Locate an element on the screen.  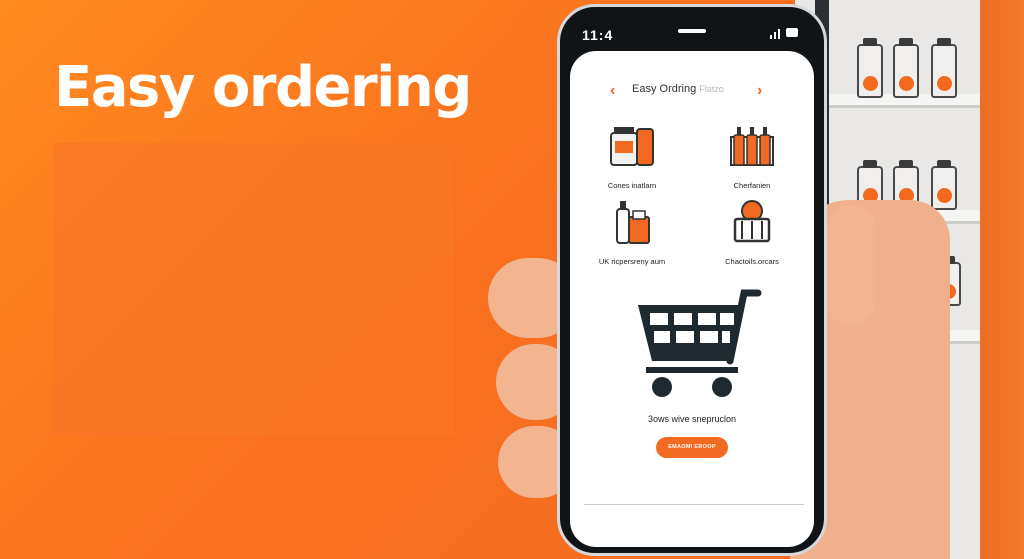
category-item: UK ricpersreny aum is located at coordinates (632, 232).